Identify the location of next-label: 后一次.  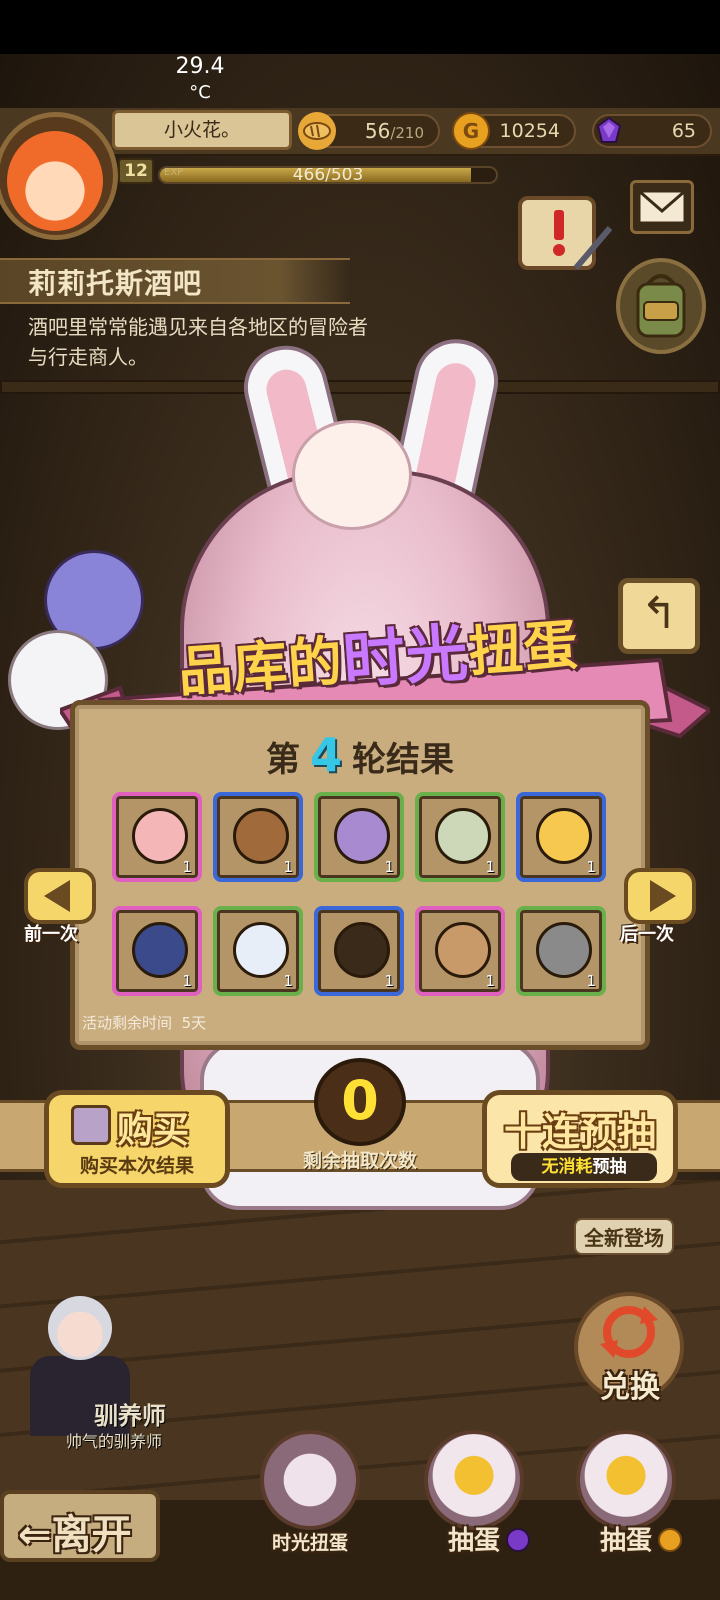
(647, 934).